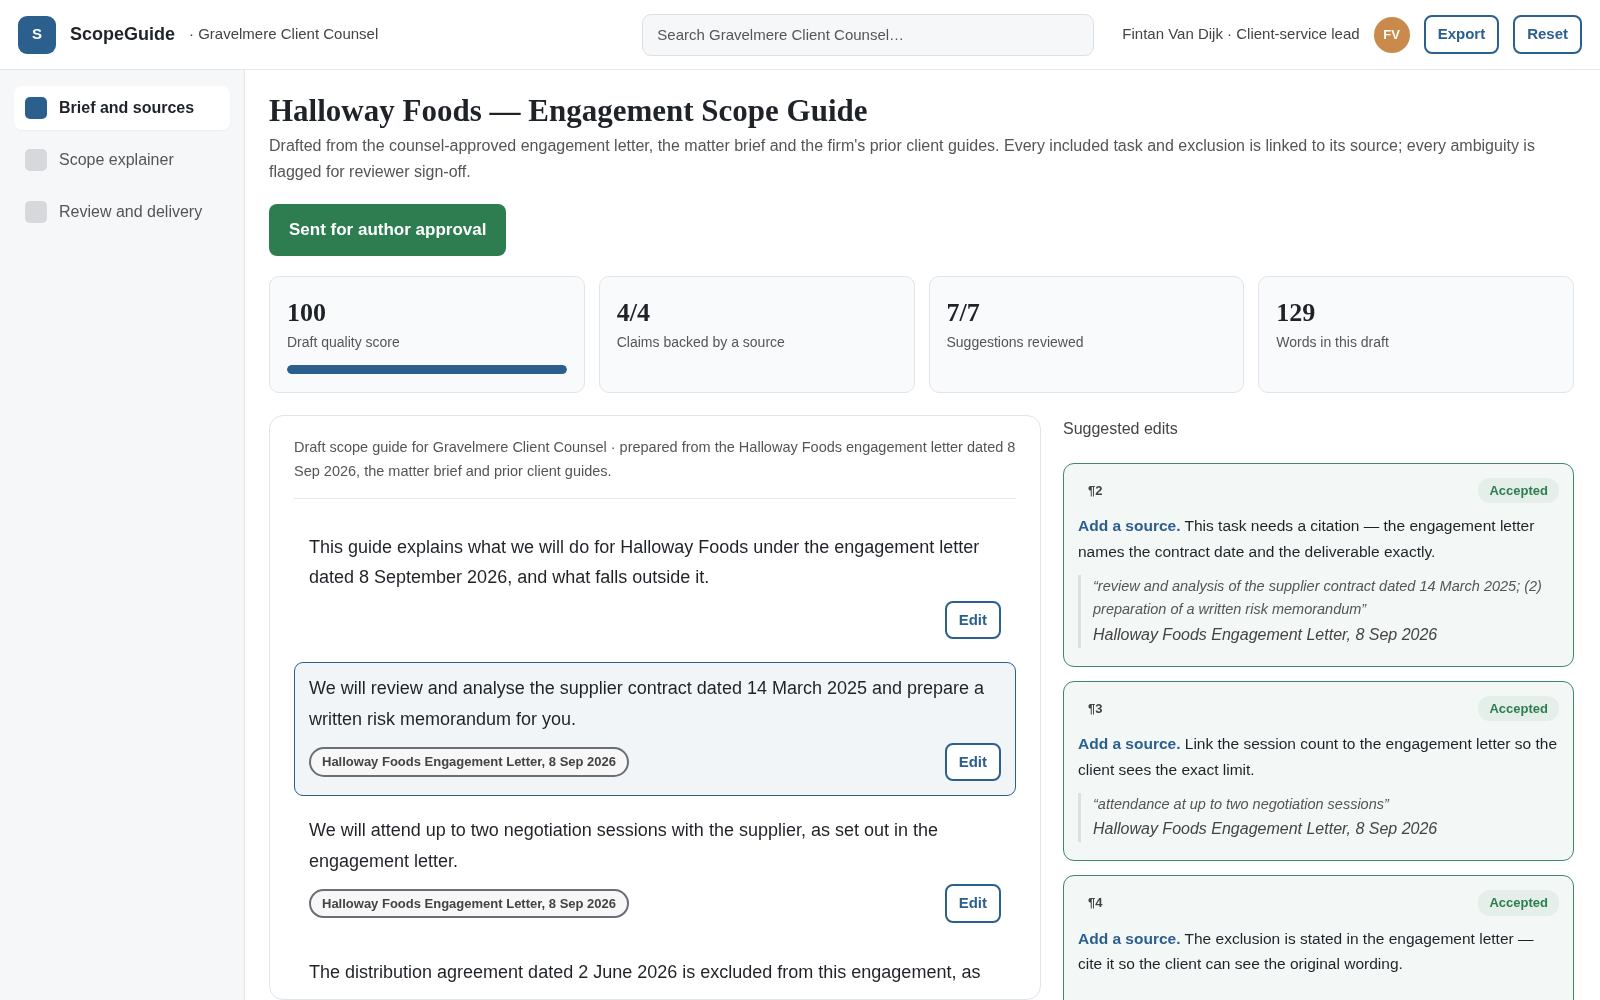 This screenshot has width=1600, height=1000. I want to click on page-description: Drafted from the counsel-approved engagement letter, the matter brief and the firm's prior client guides. Every included task and exclusion is linked to its source; every ambiguity is flagged for reviewer sign-off., so click(902, 159).